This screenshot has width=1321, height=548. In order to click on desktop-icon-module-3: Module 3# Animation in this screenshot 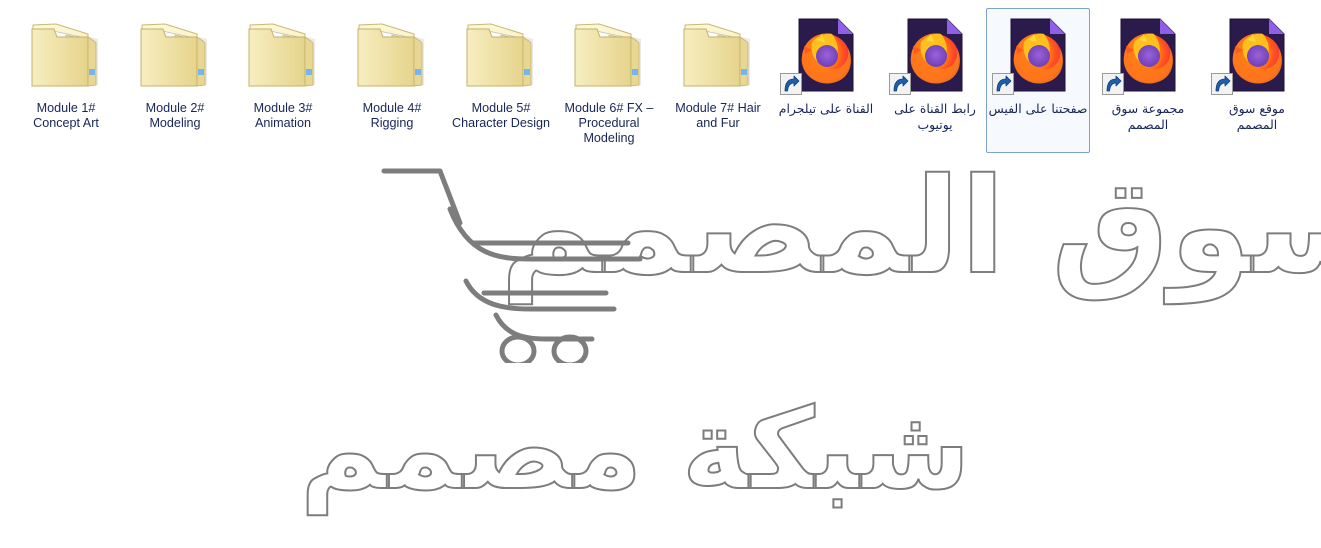, I will do `click(283, 80)`.